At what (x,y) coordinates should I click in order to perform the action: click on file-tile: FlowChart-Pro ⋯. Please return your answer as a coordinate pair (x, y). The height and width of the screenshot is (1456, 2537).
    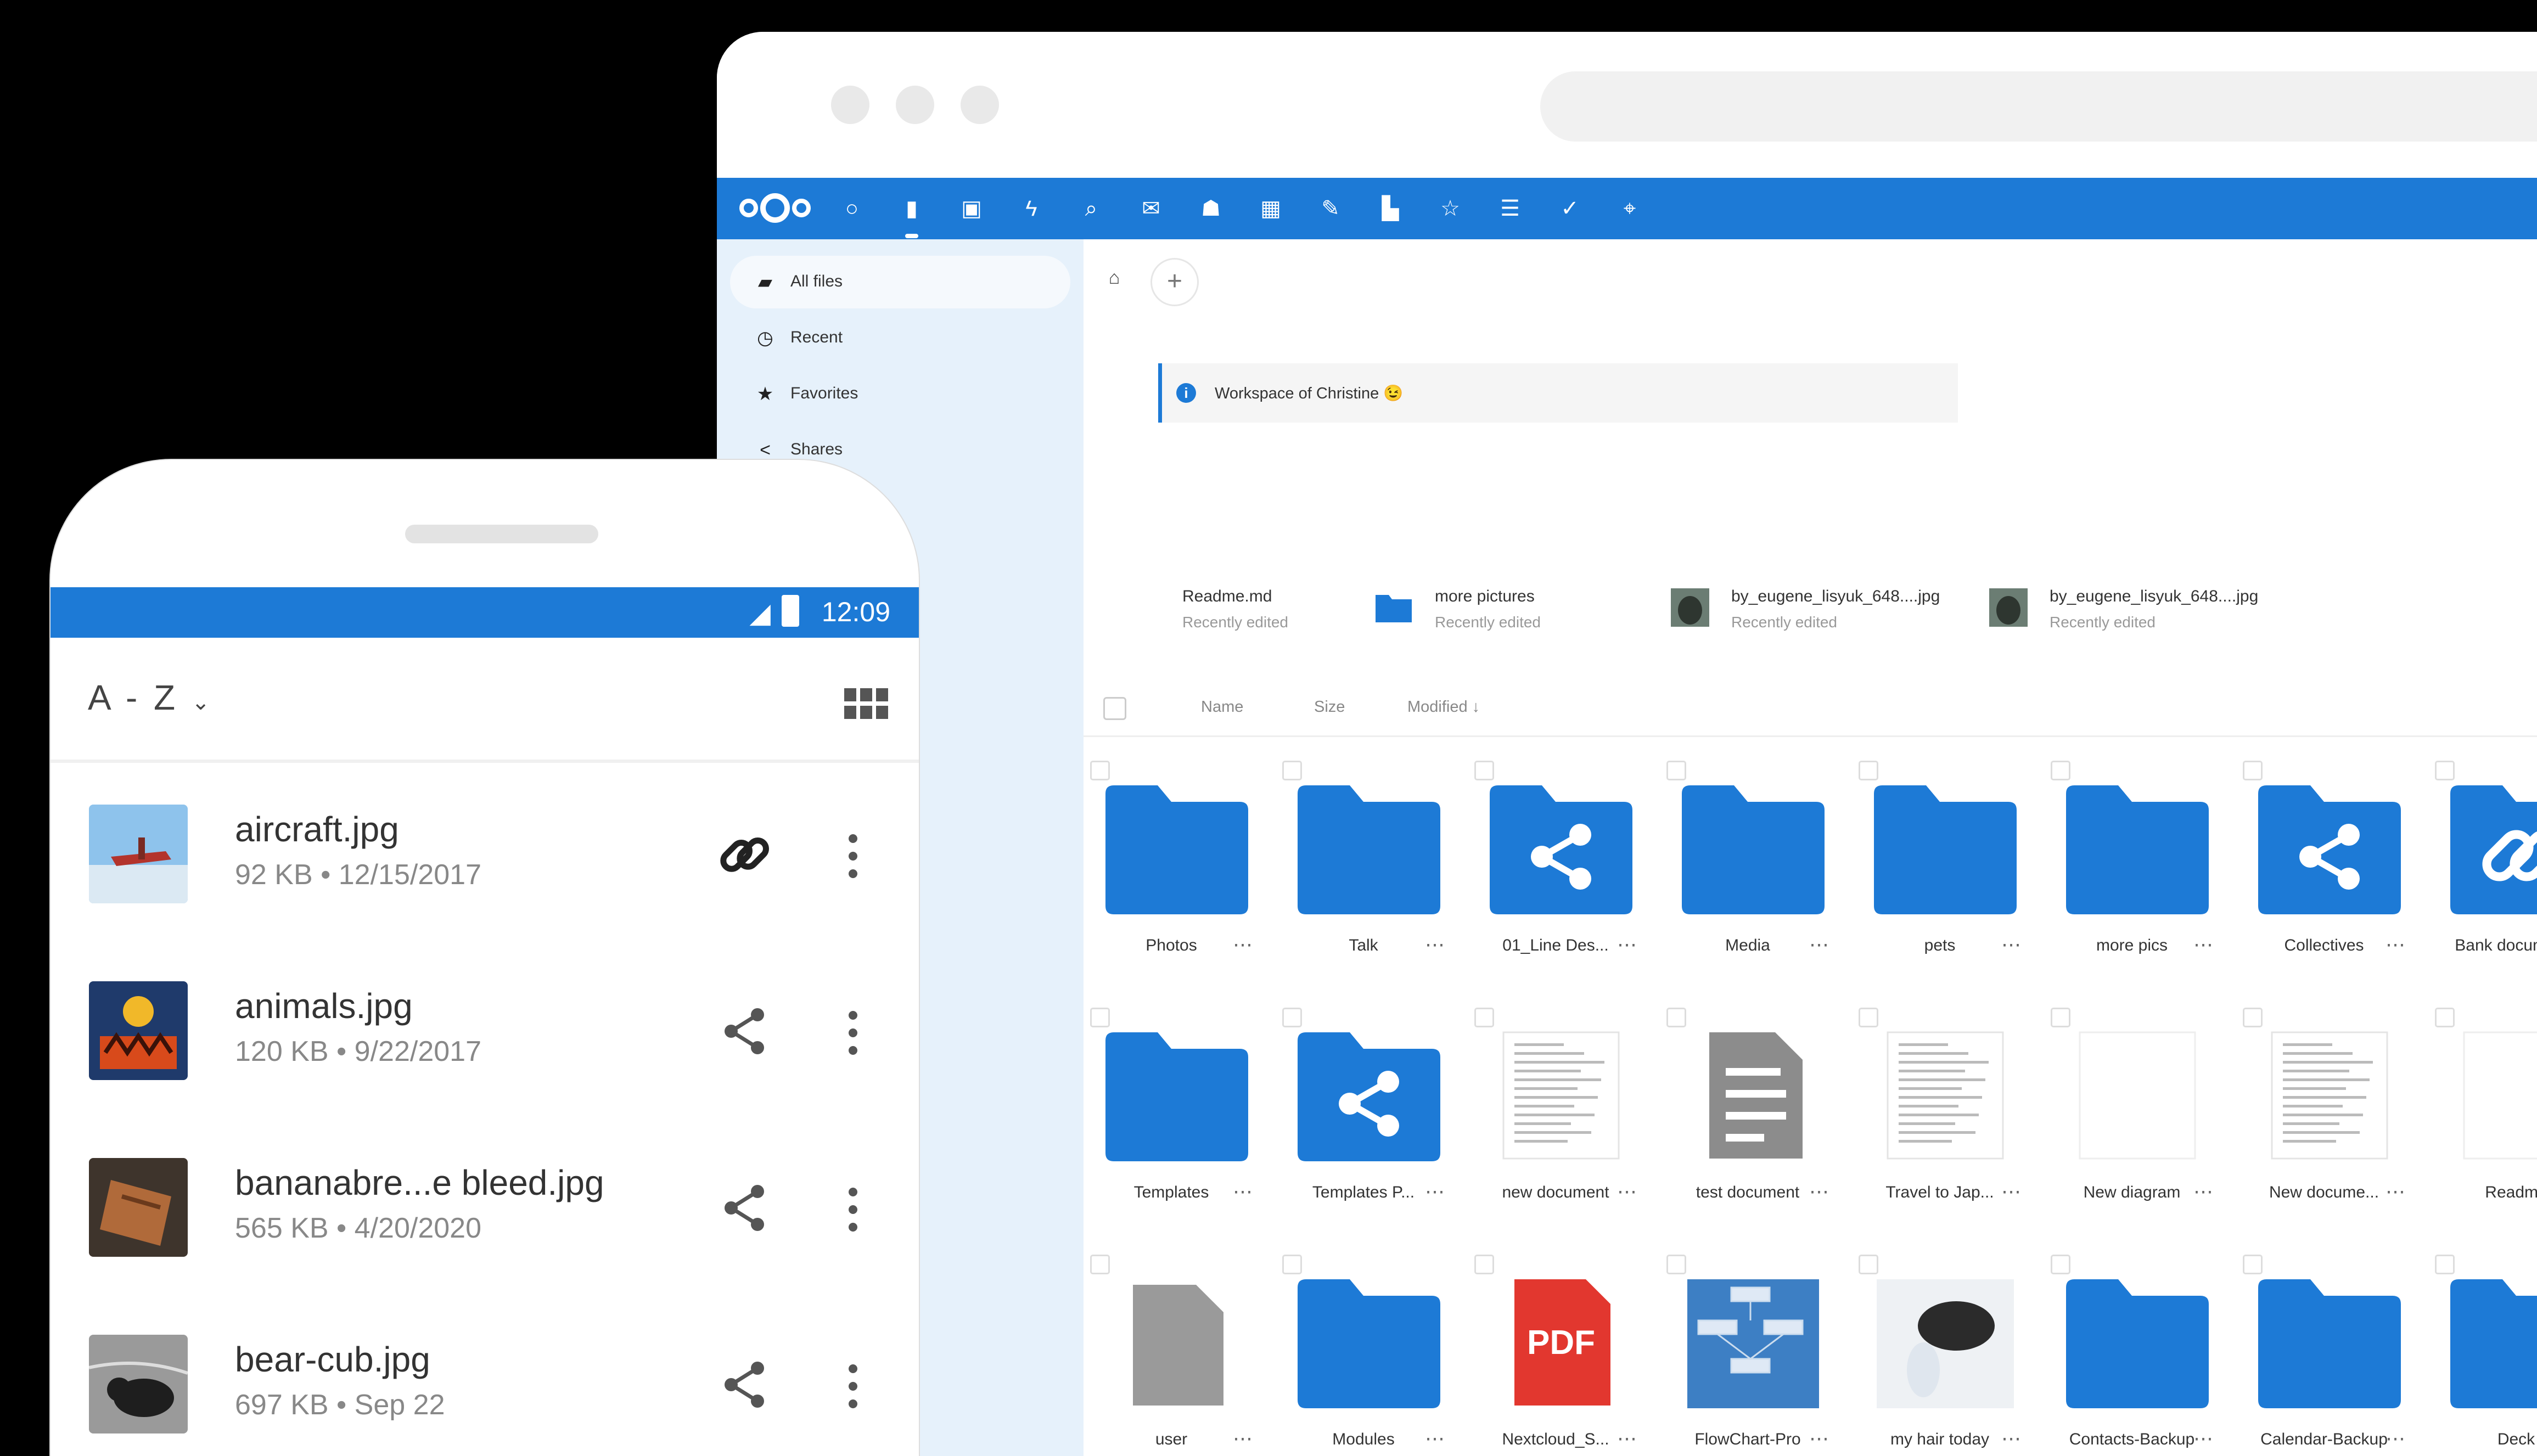
    Looking at the image, I should click on (1761, 1355).